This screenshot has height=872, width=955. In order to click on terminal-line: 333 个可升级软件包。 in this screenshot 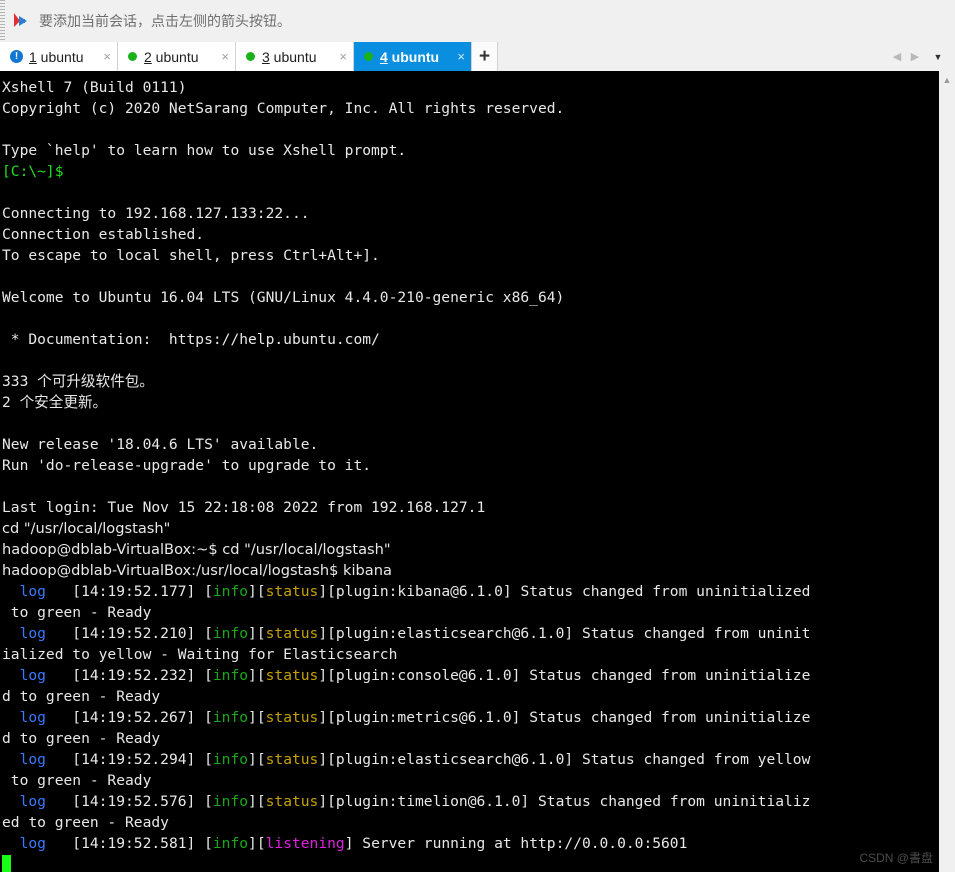, I will do `click(470, 381)`.